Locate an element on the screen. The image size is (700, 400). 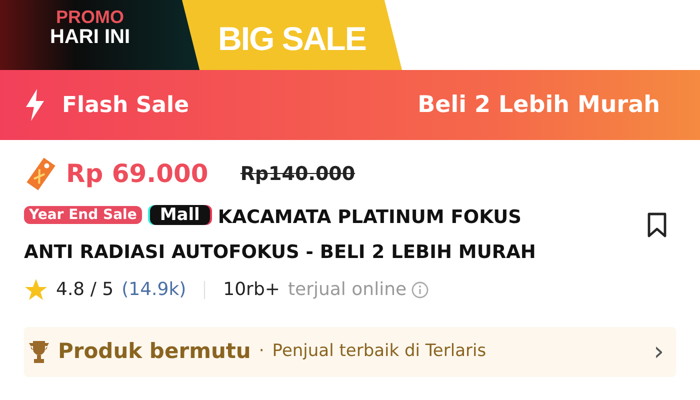
flash-sale-label: Flash Sale is located at coordinates (125, 106).